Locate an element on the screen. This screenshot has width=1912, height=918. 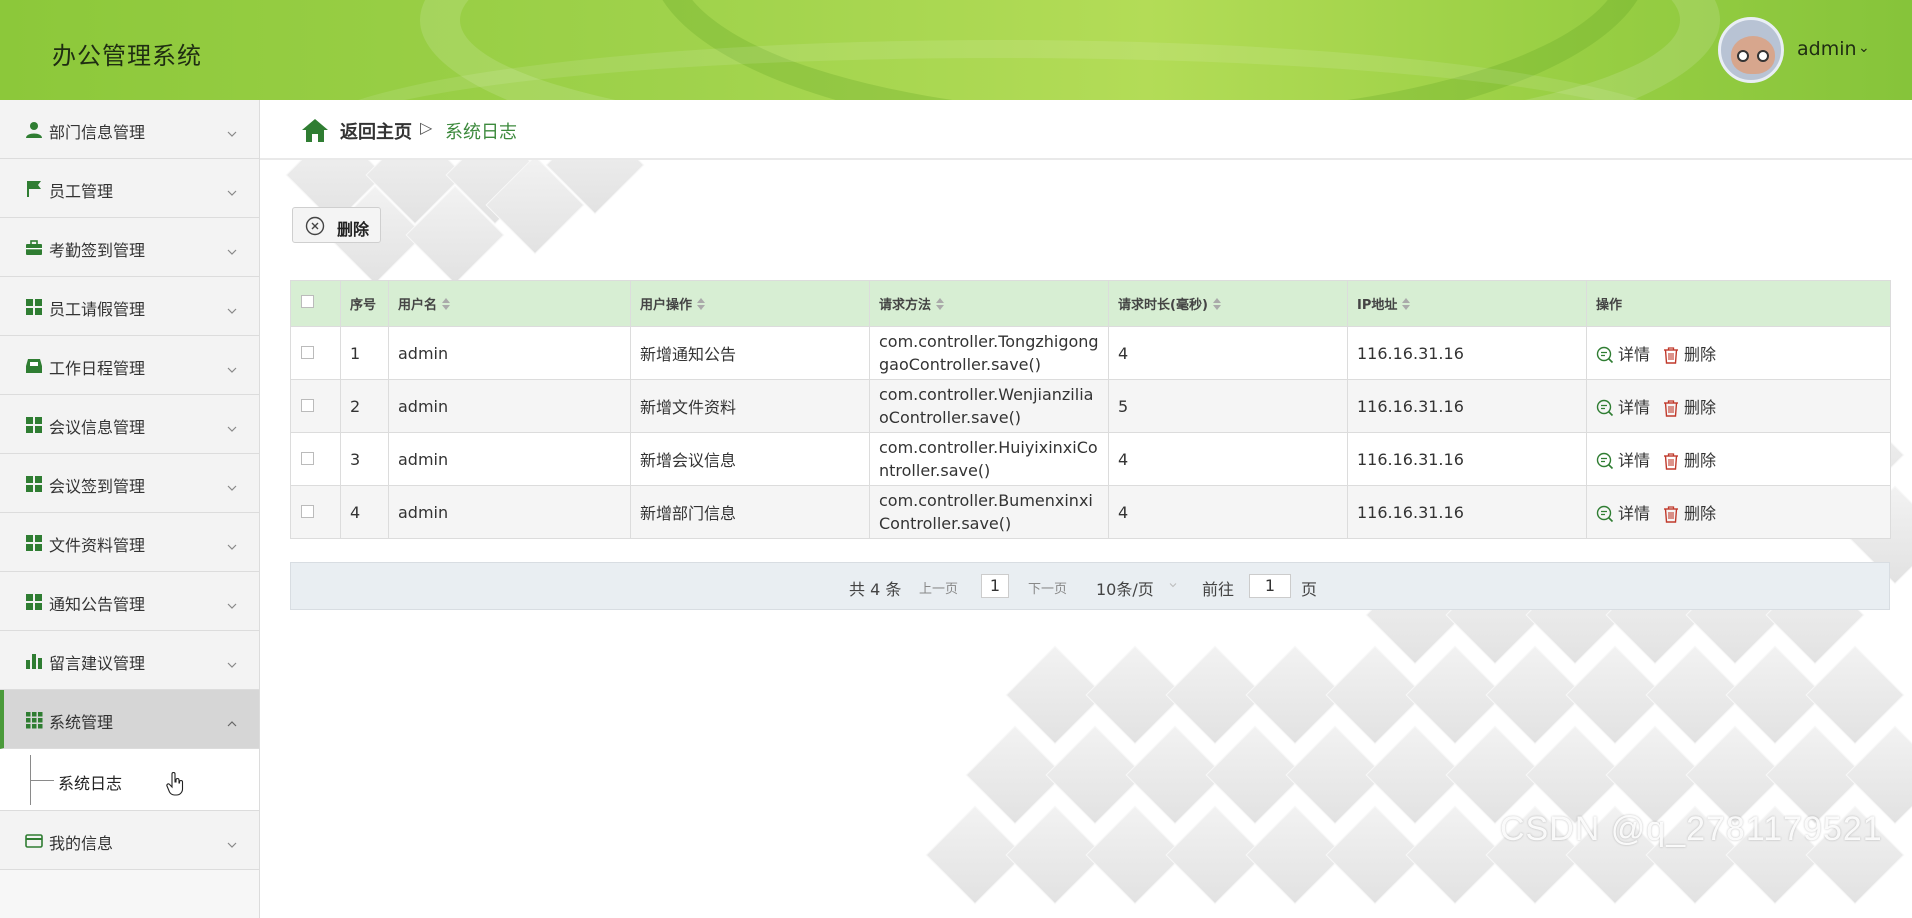
column-header-method: 请求方法 is located at coordinates (989, 303).